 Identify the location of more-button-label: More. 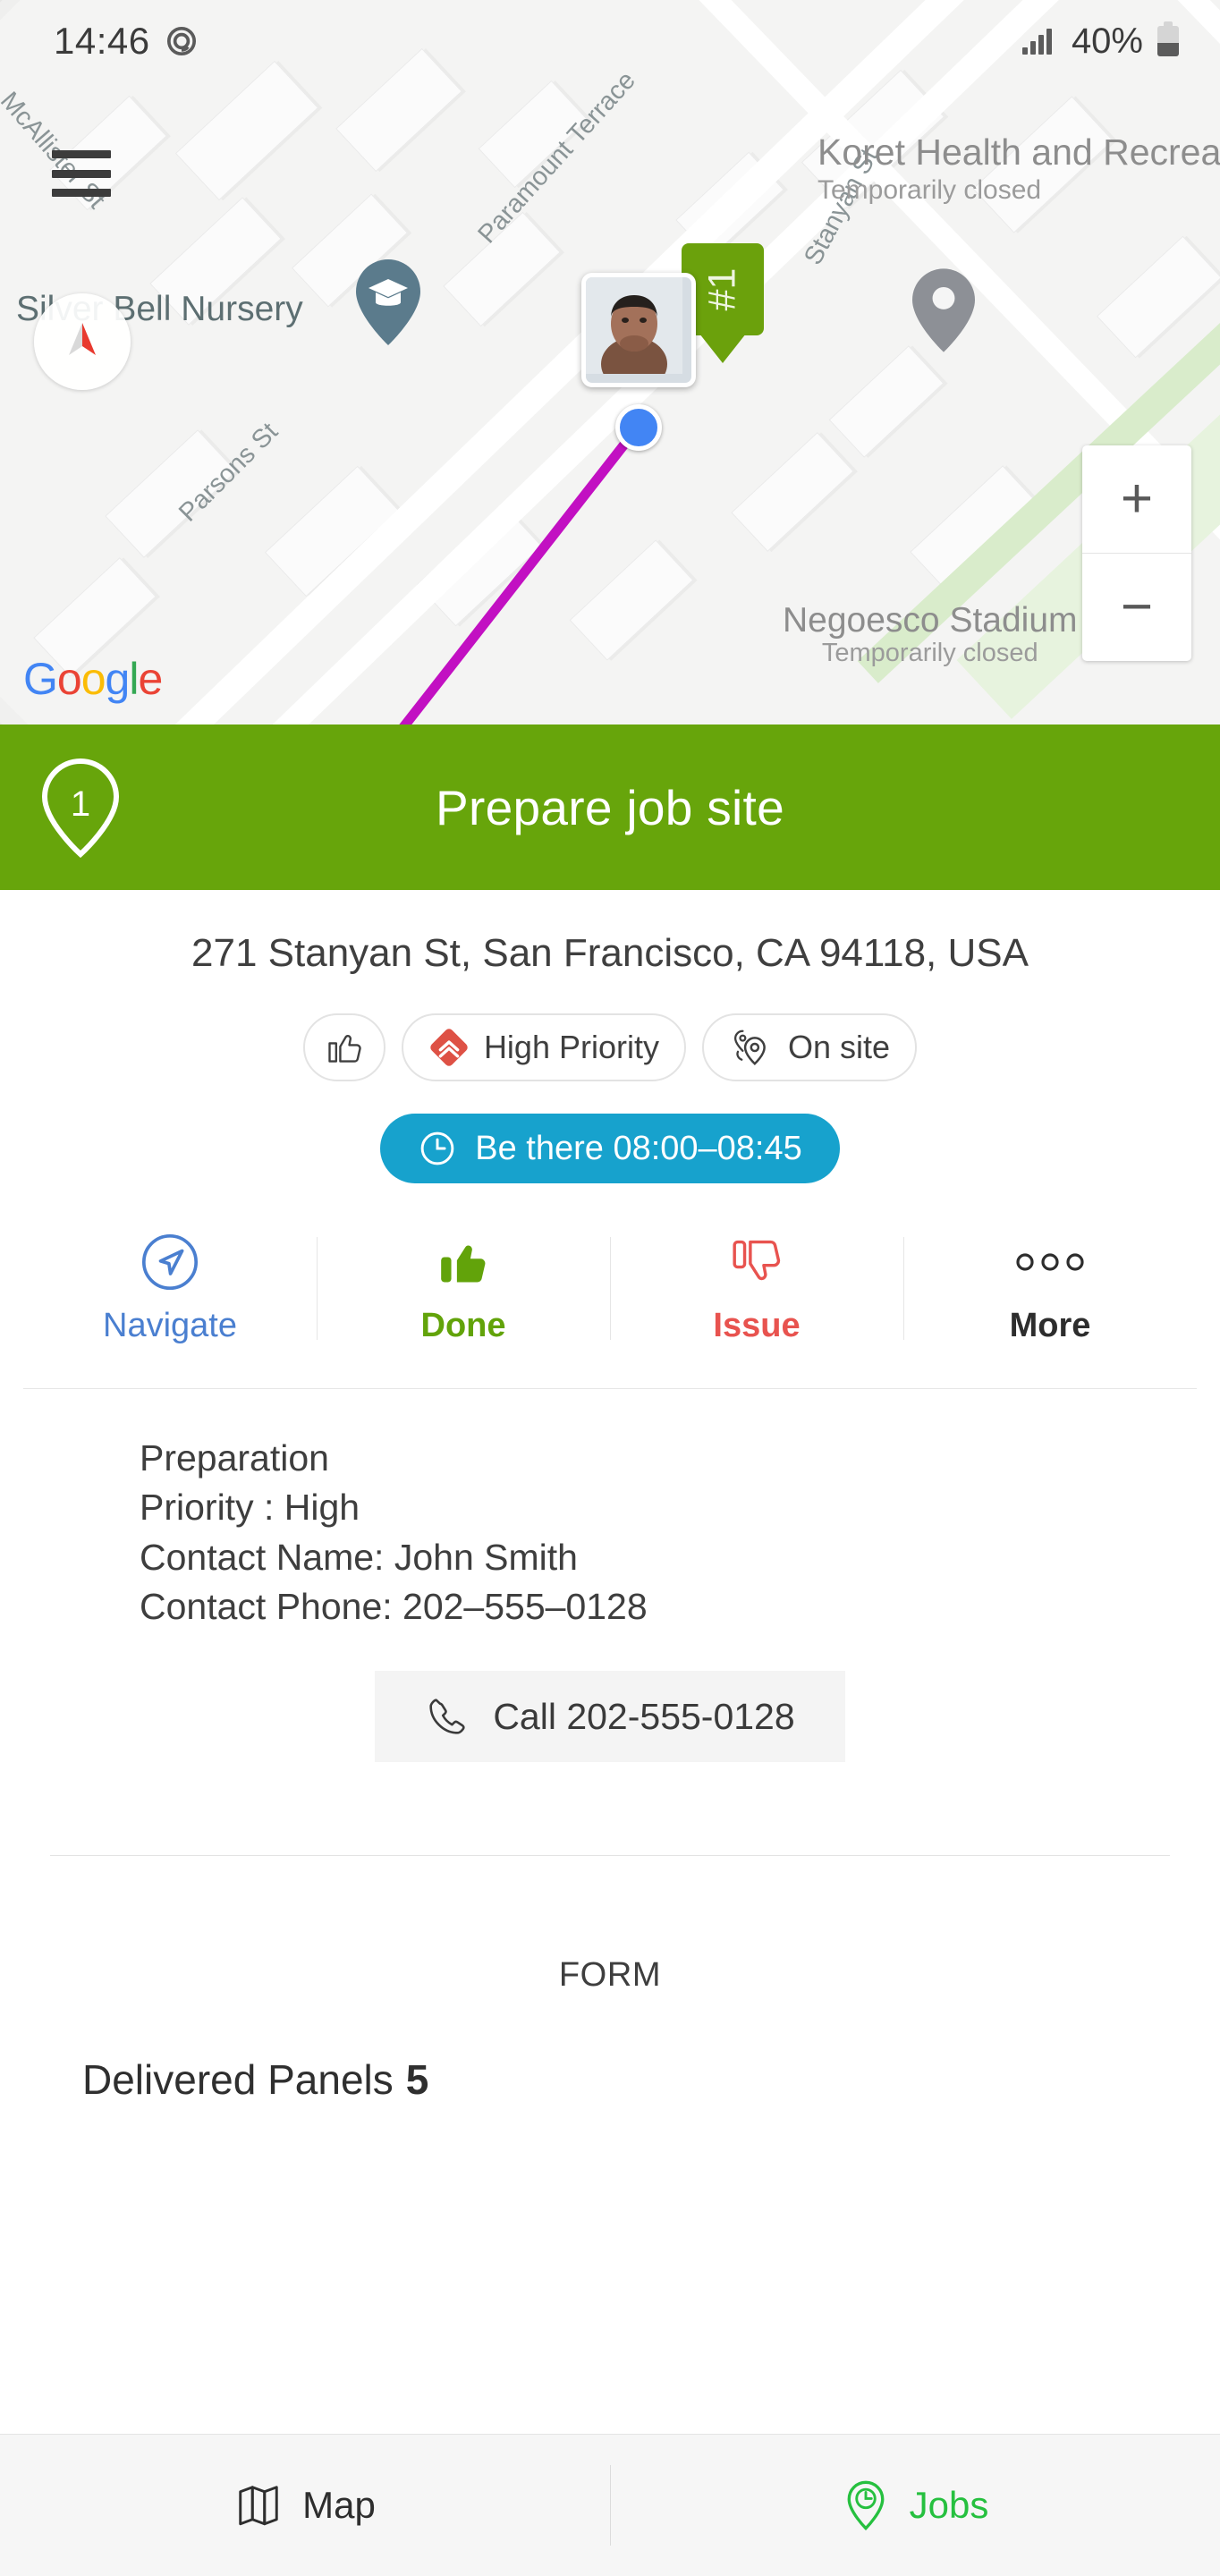
(1050, 1325).